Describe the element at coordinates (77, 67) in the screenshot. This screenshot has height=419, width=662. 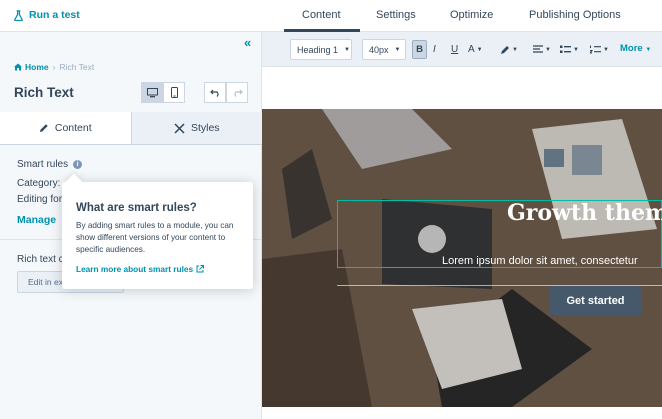
I see `breadcrumb-current: Rich Text` at that location.